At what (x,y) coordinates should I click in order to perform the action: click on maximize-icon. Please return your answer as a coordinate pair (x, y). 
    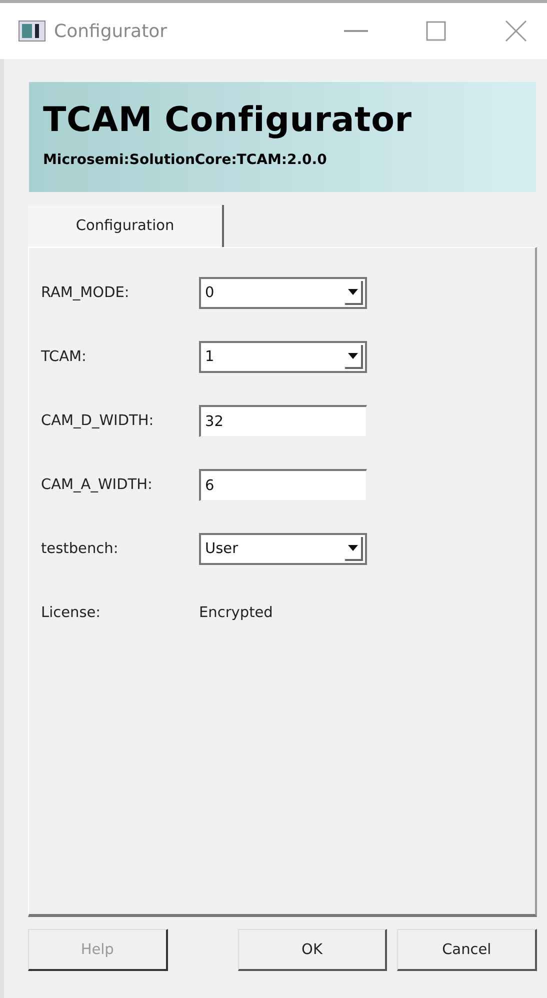
    Looking at the image, I should click on (436, 31).